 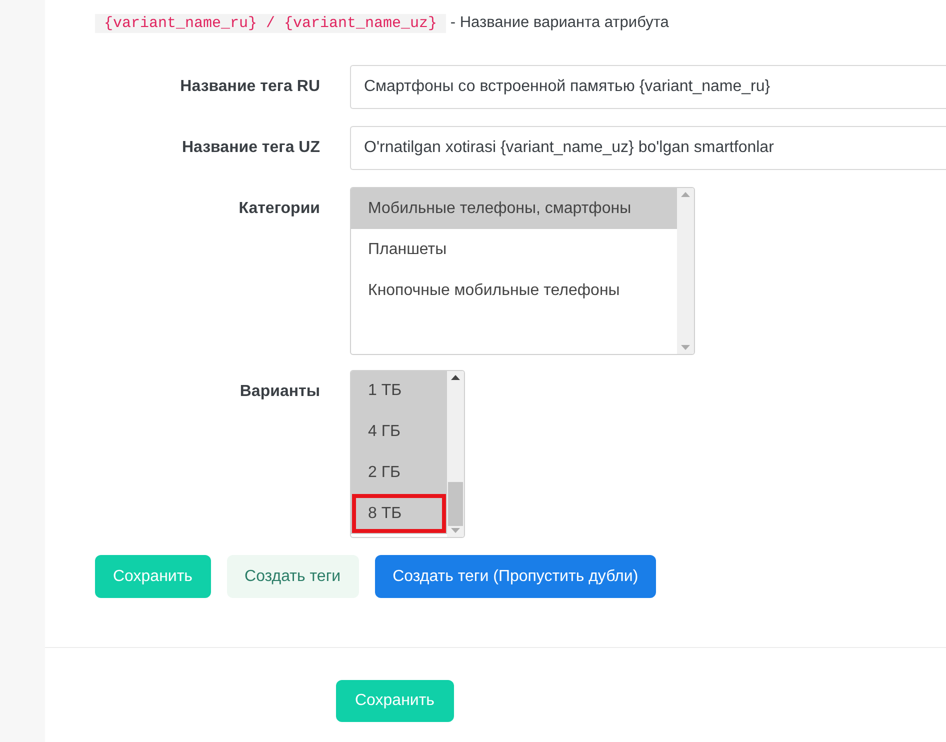 I want to click on field-label: Название тега RU, so click(x=249, y=87).